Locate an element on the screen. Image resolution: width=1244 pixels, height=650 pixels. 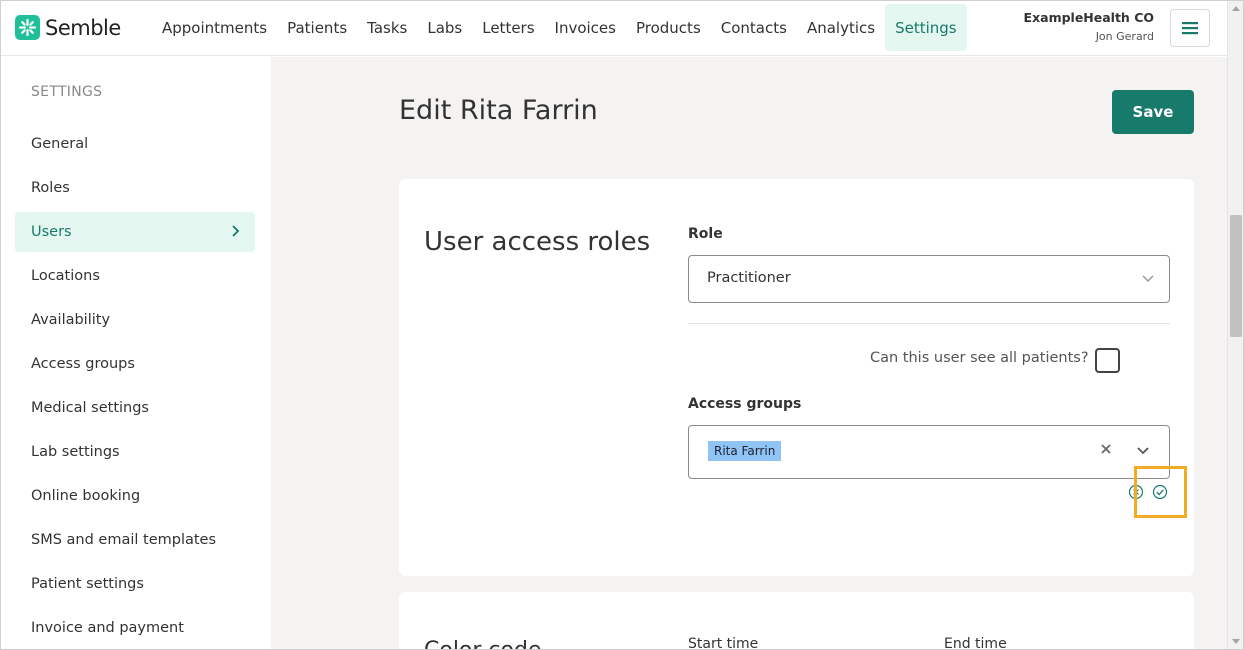
nav-tasks: Tasks is located at coordinates (387, 27).